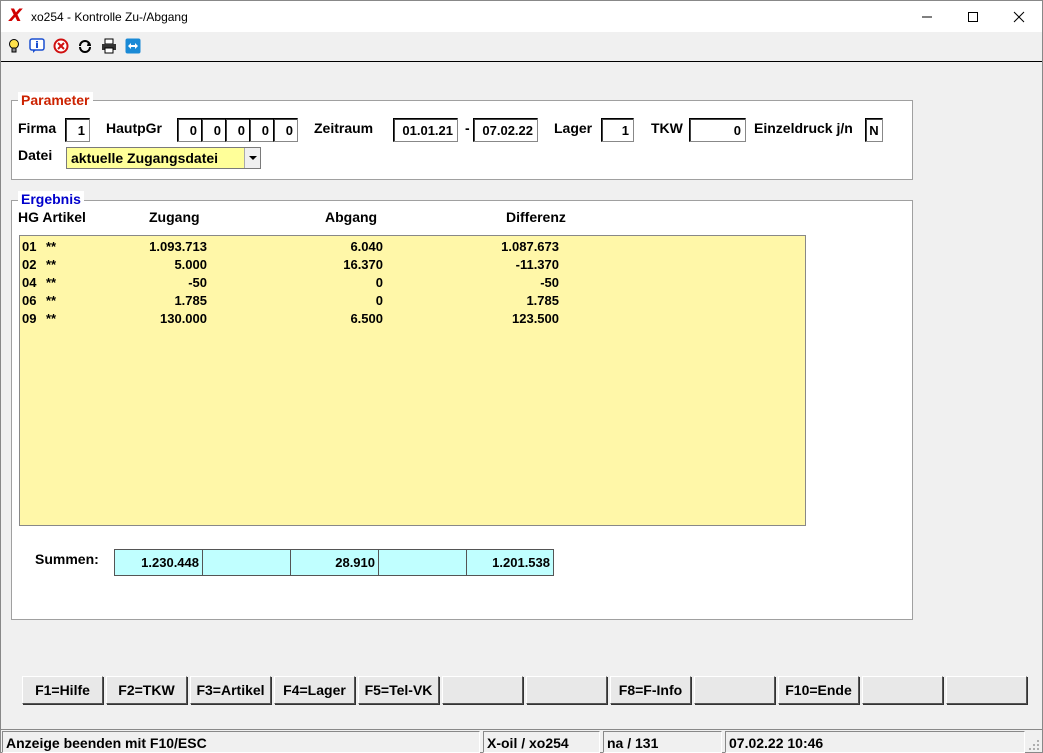 This screenshot has height=753, width=1043. Describe the element at coordinates (37, 46) in the screenshot. I see `info-icon` at that location.